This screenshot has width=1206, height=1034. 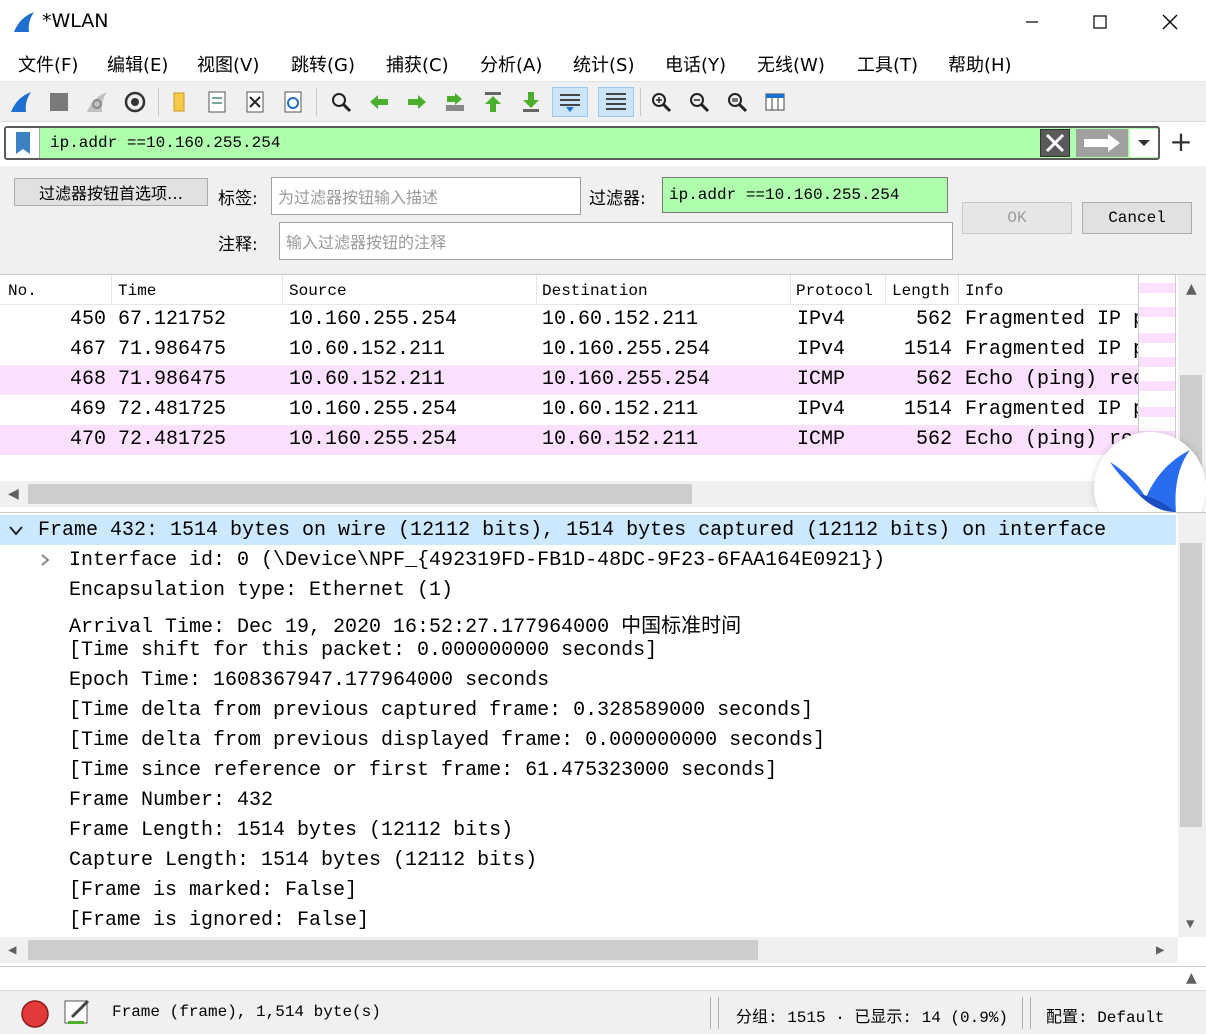 I want to click on menu-view: 视图(V), so click(x=228, y=64).